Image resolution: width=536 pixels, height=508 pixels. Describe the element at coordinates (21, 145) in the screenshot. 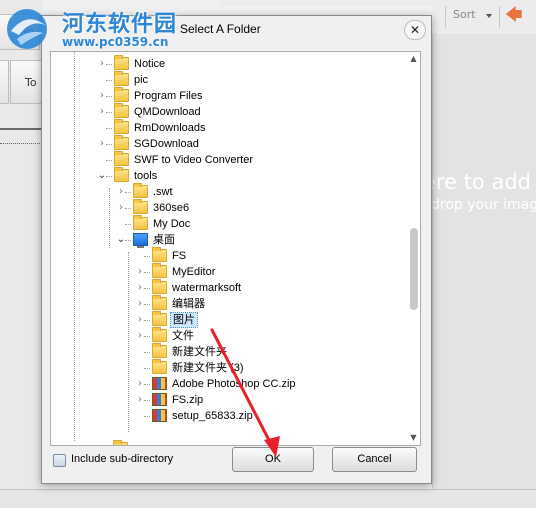

I see `left-panel-ruler` at that location.